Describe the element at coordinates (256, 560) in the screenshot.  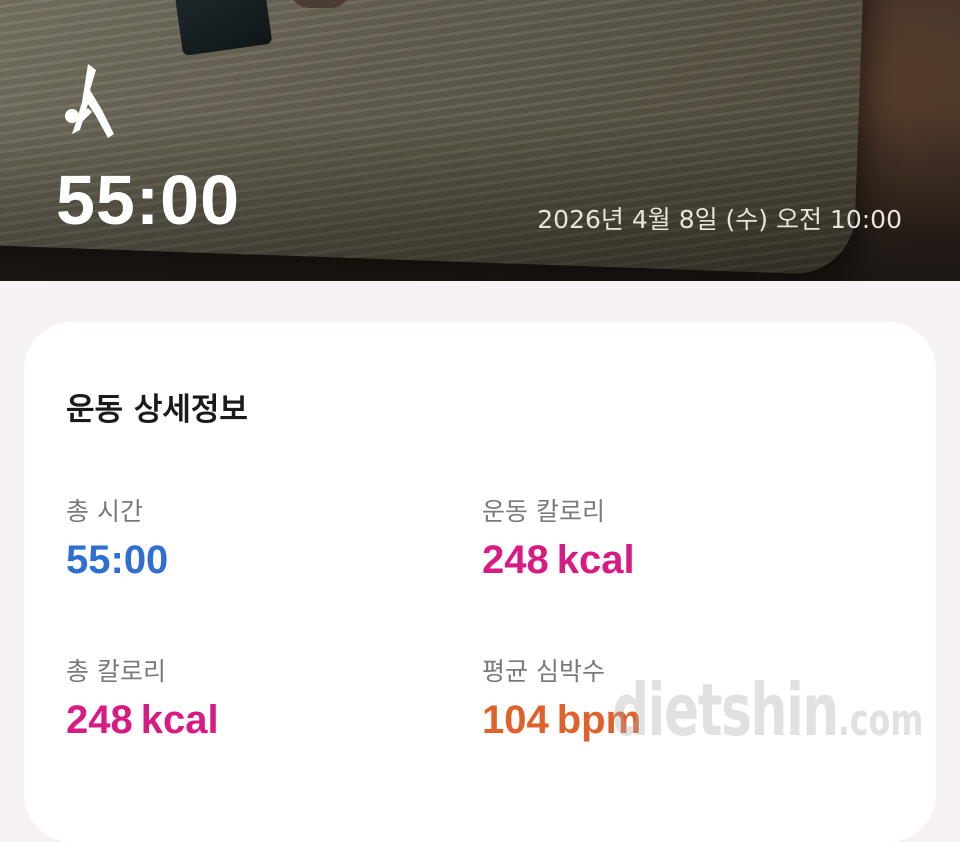
I see `stat-value: 55:00` at that location.